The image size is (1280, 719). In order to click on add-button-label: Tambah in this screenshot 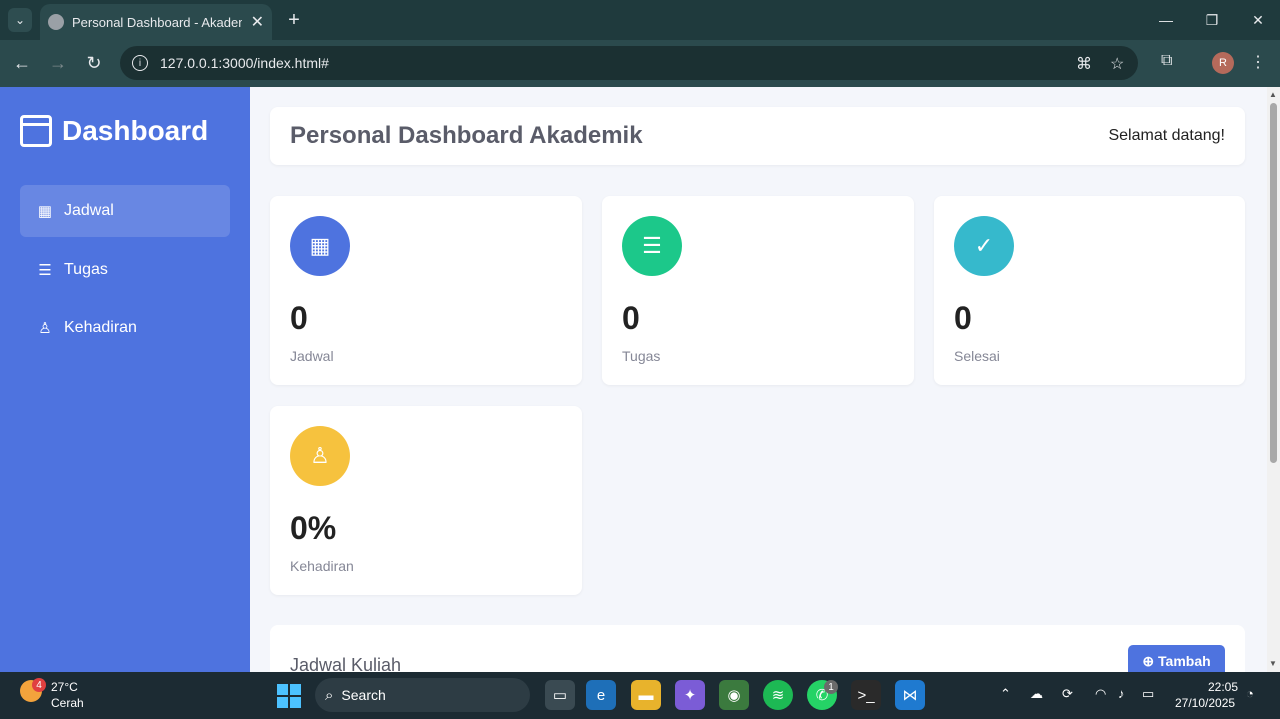, I will do `click(1184, 661)`.